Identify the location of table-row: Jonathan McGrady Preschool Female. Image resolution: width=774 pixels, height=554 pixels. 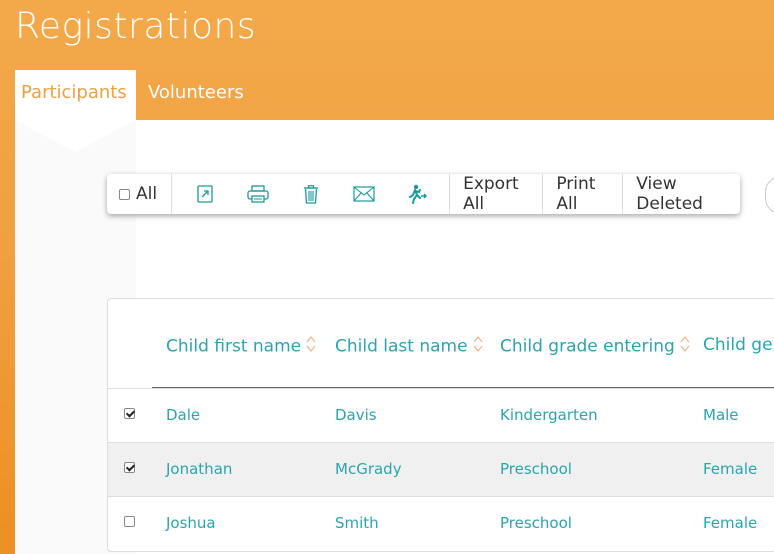
(441, 469).